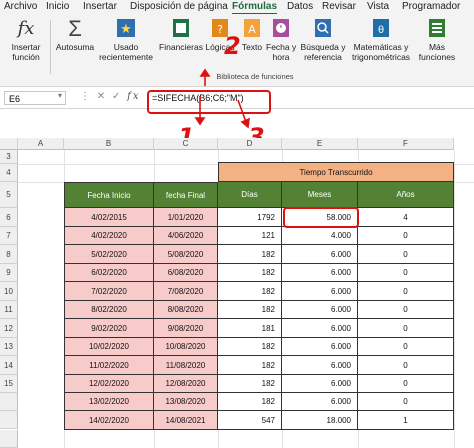 The image size is (474, 448). I want to click on arrow-1-head, so click(200, 121).